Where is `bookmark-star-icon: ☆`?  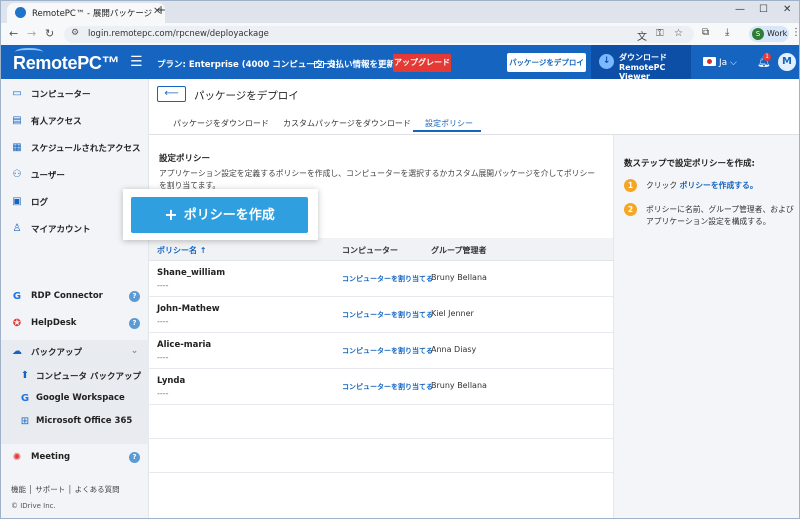
bookmark-star-icon: ☆ is located at coordinates (678, 33).